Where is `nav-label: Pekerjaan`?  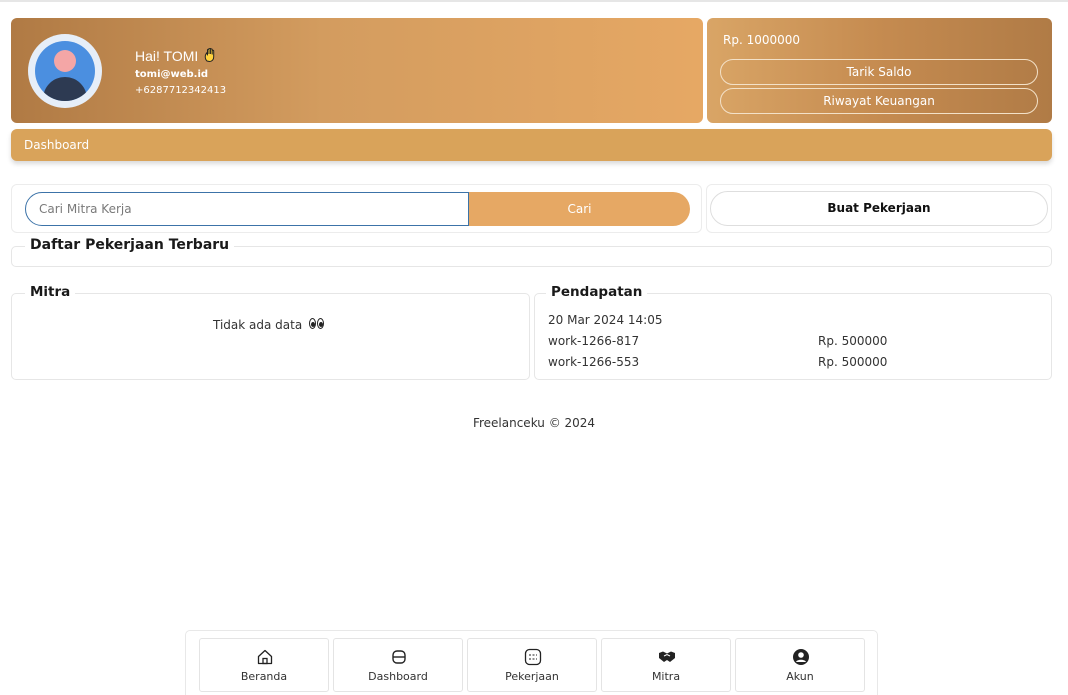
nav-label: Pekerjaan is located at coordinates (532, 676).